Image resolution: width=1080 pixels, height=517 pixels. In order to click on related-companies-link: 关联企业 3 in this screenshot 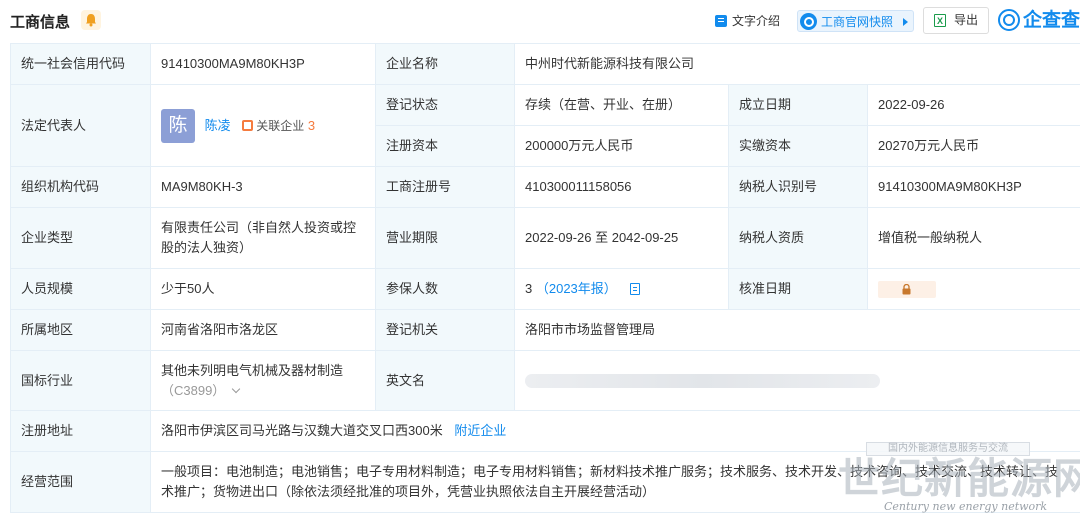, I will do `click(278, 126)`.